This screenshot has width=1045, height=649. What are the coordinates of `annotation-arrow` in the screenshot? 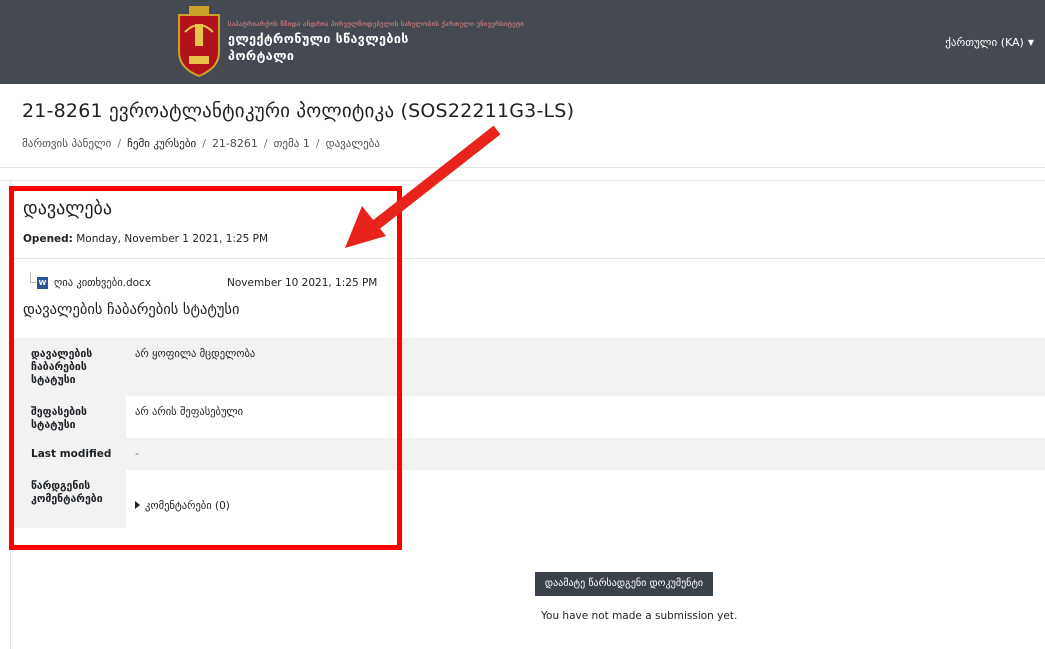 It's located at (423, 186).